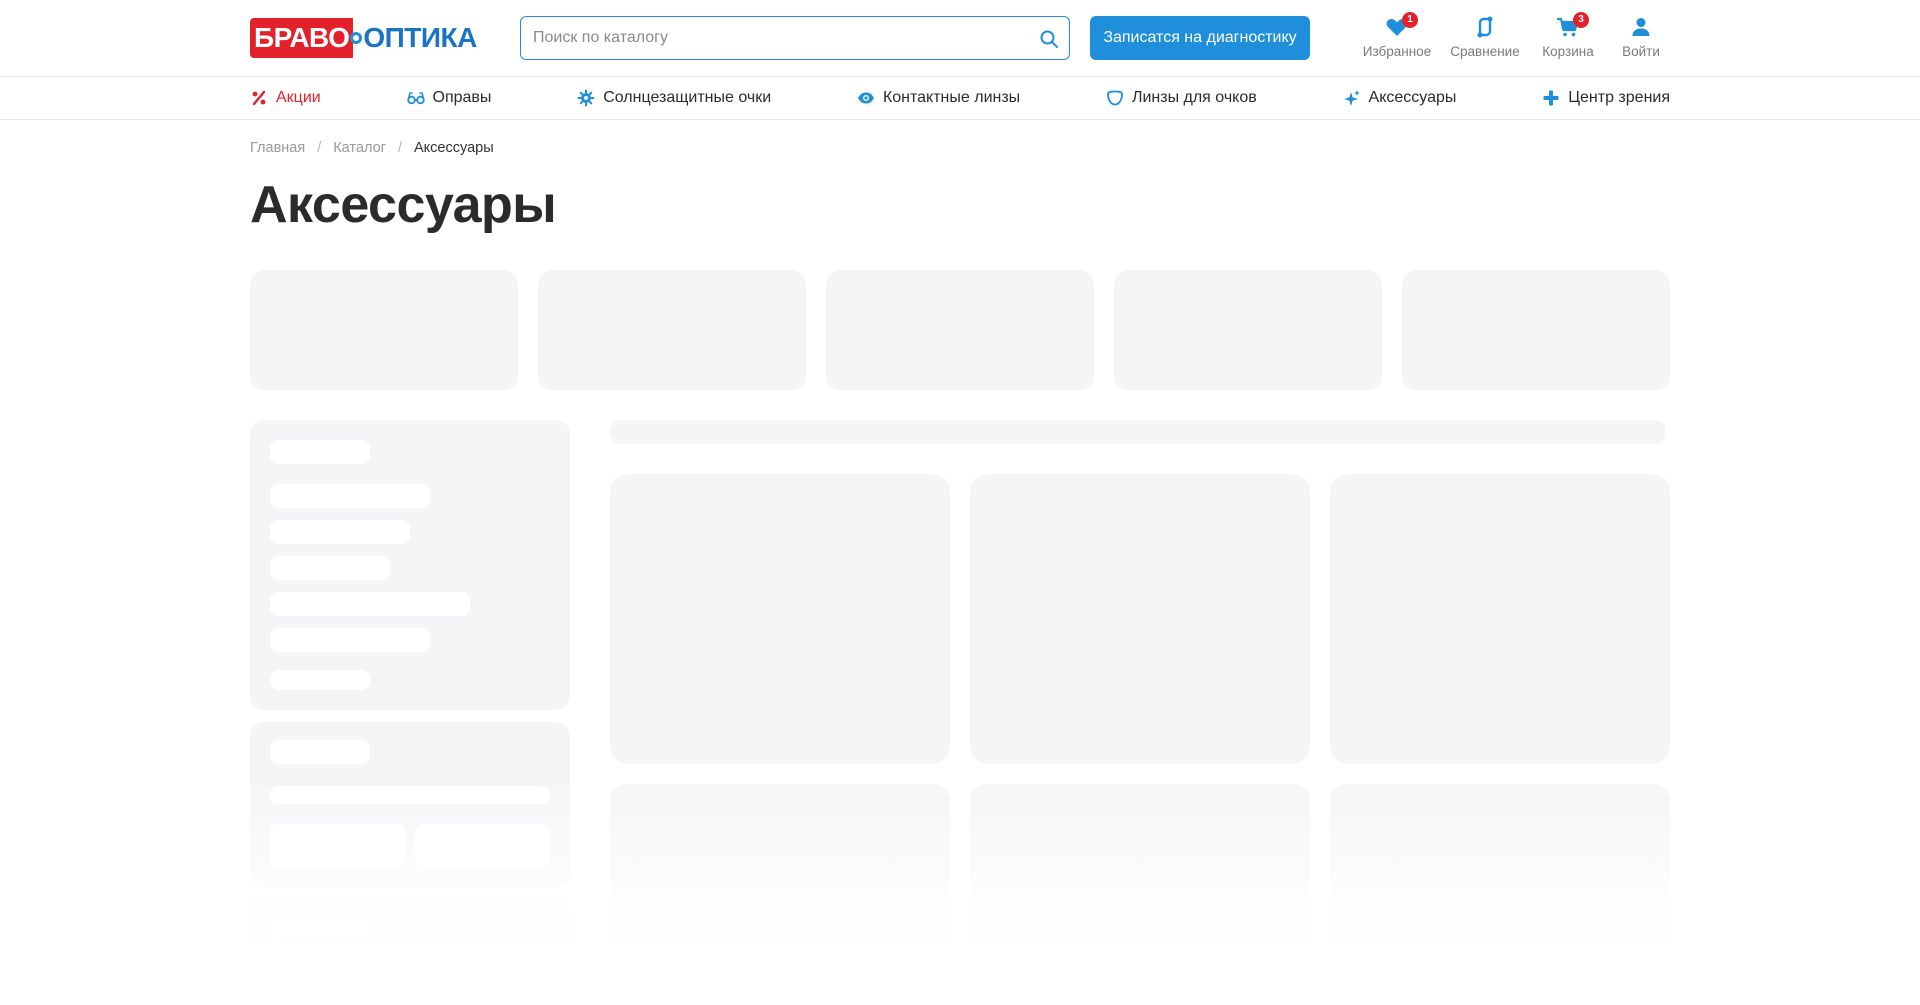  What do you see at coordinates (1200, 38) in the screenshot?
I see `diagnostics-button: Записатся на диагностику` at bounding box center [1200, 38].